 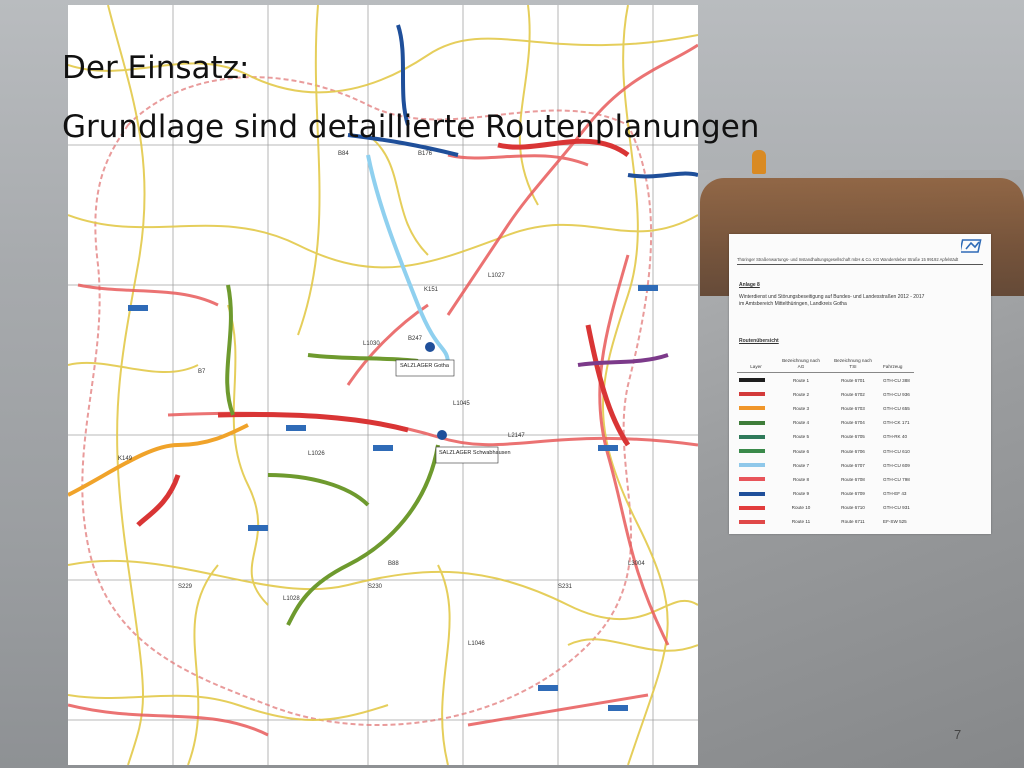 I want to click on svg-text: B176, so click(x=425, y=154).